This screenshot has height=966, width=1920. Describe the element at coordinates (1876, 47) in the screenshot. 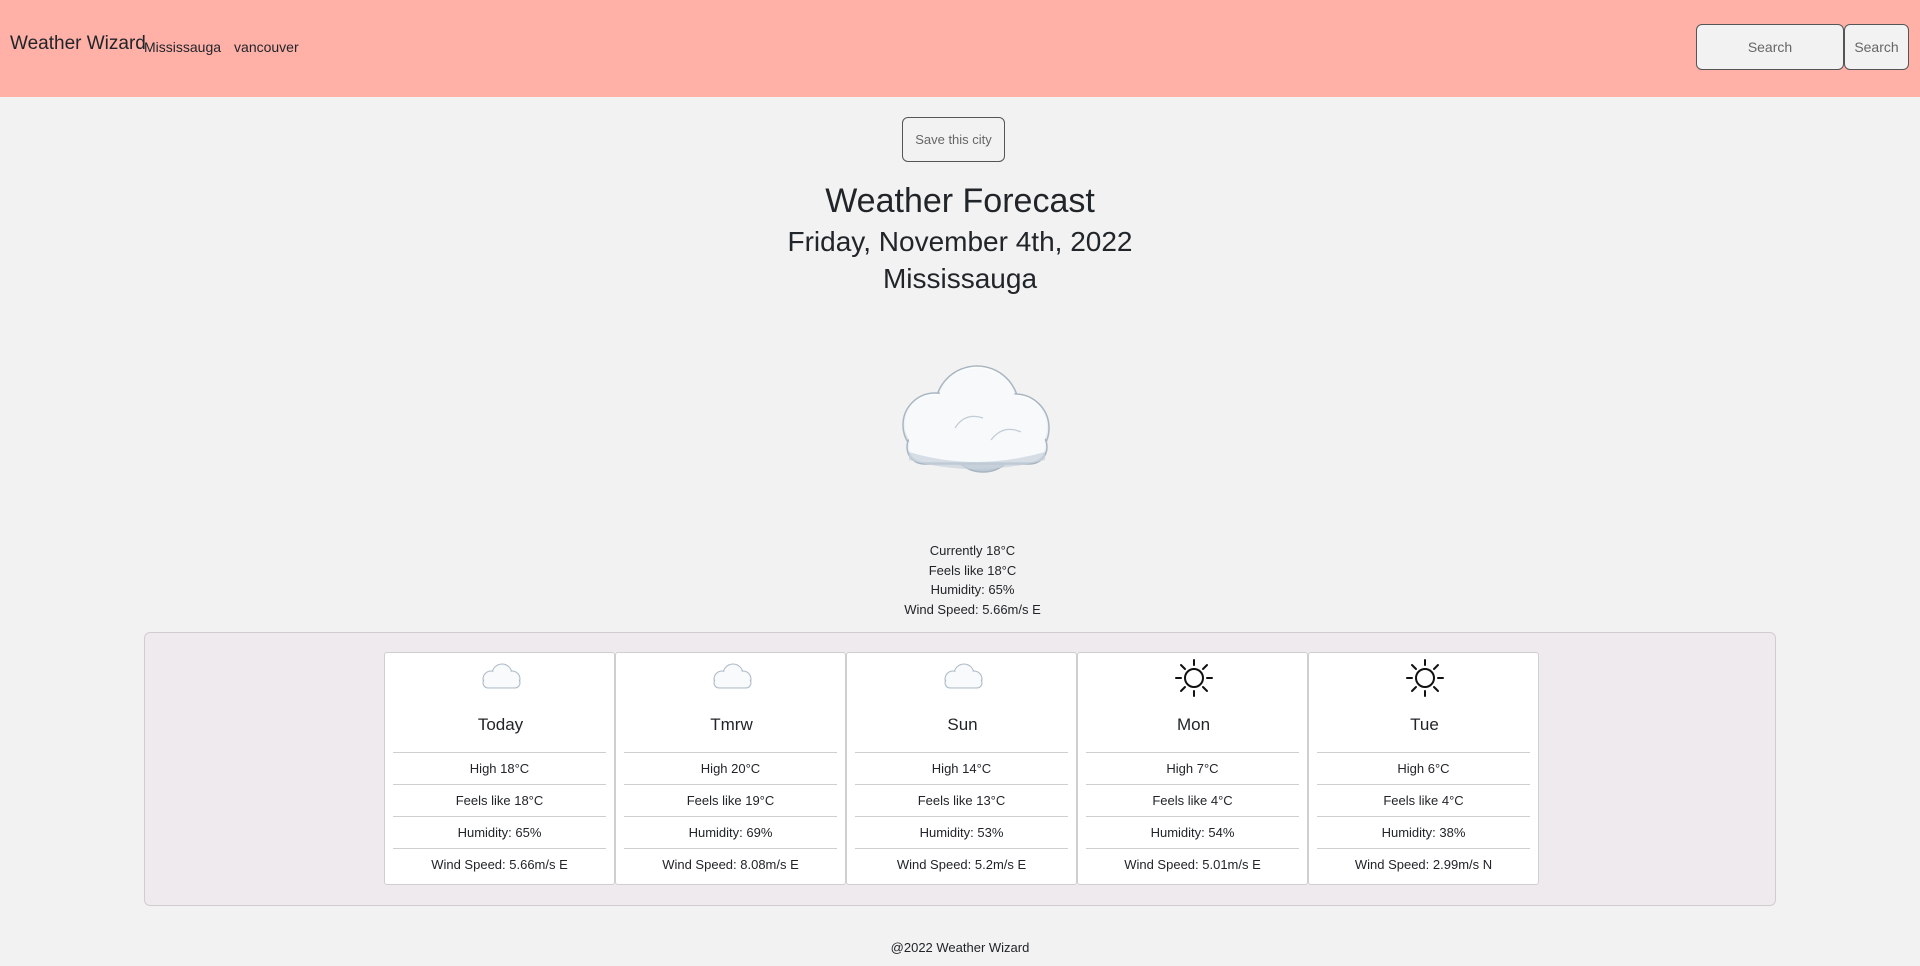

I see `search-button: Search` at that location.